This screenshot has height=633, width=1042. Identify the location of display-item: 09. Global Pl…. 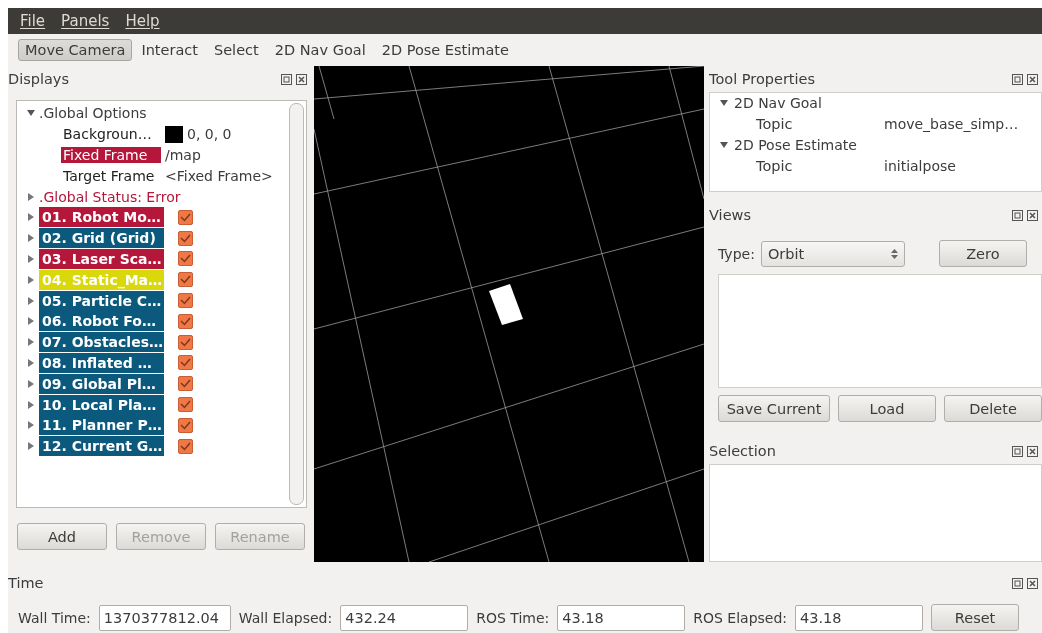
(101, 383).